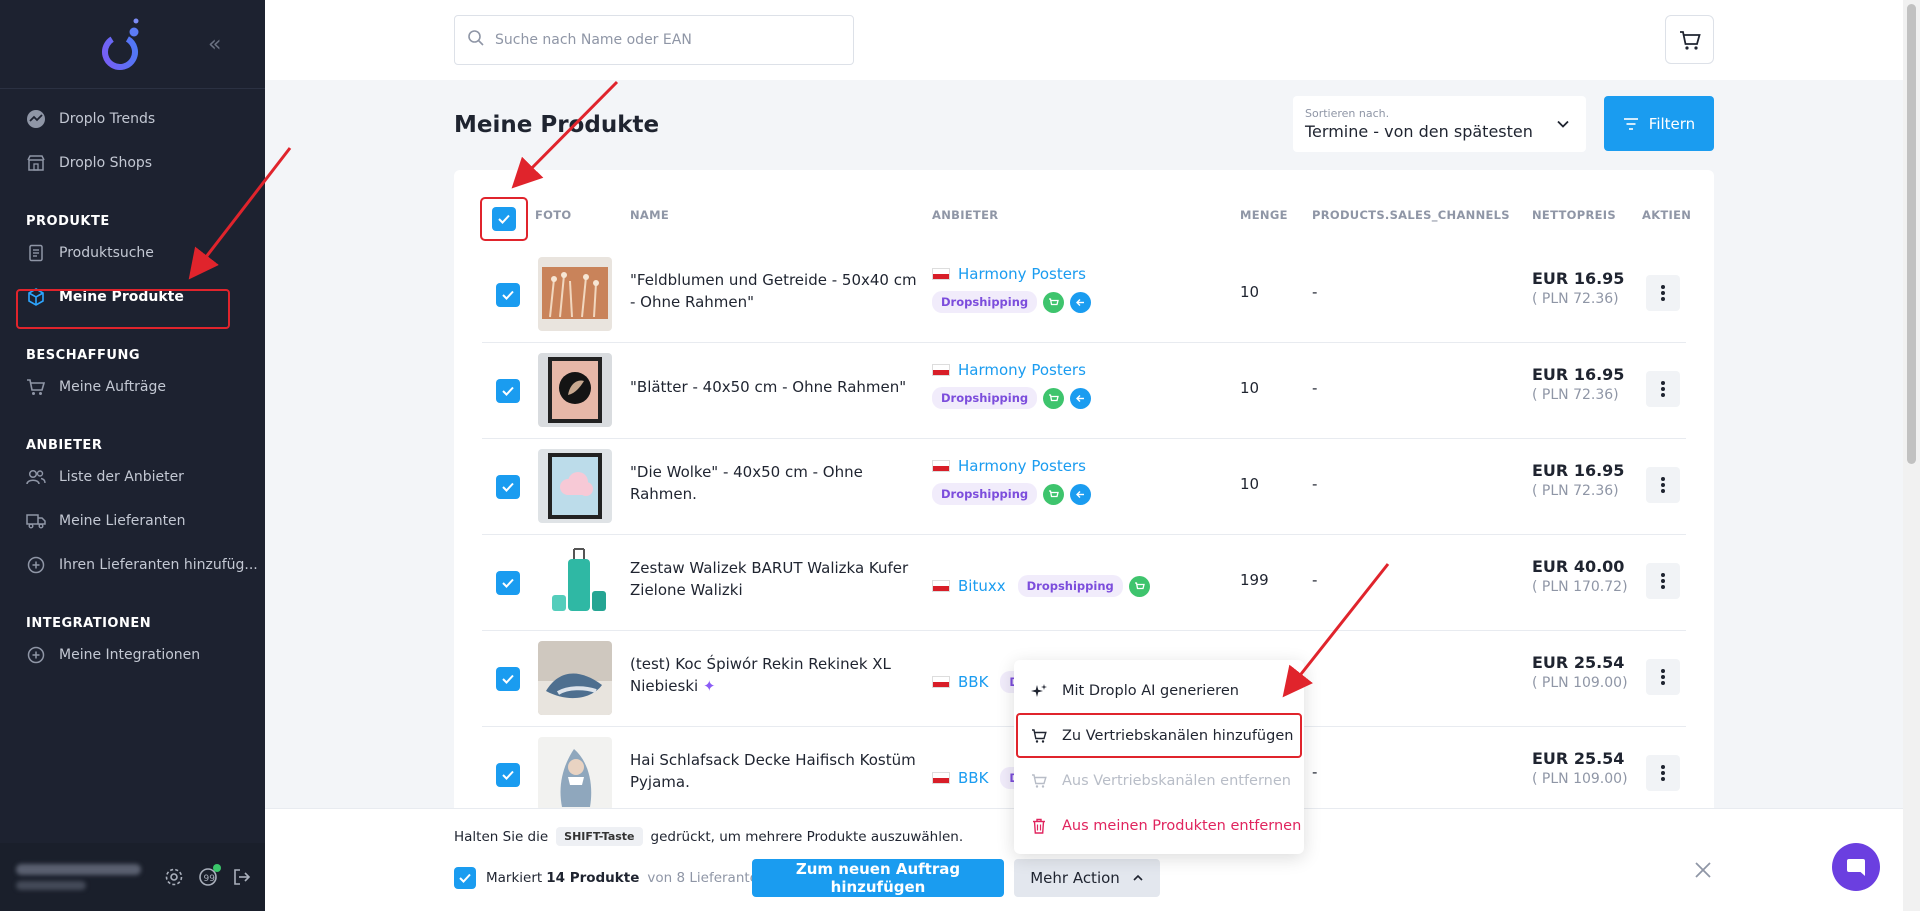 This screenshot has height=911, width=1920. What do you see at coordinates (1575, 491) in the screenshot?
I see `price-pln: ( PLN 72.36)` at bounding box center [1575, 491].